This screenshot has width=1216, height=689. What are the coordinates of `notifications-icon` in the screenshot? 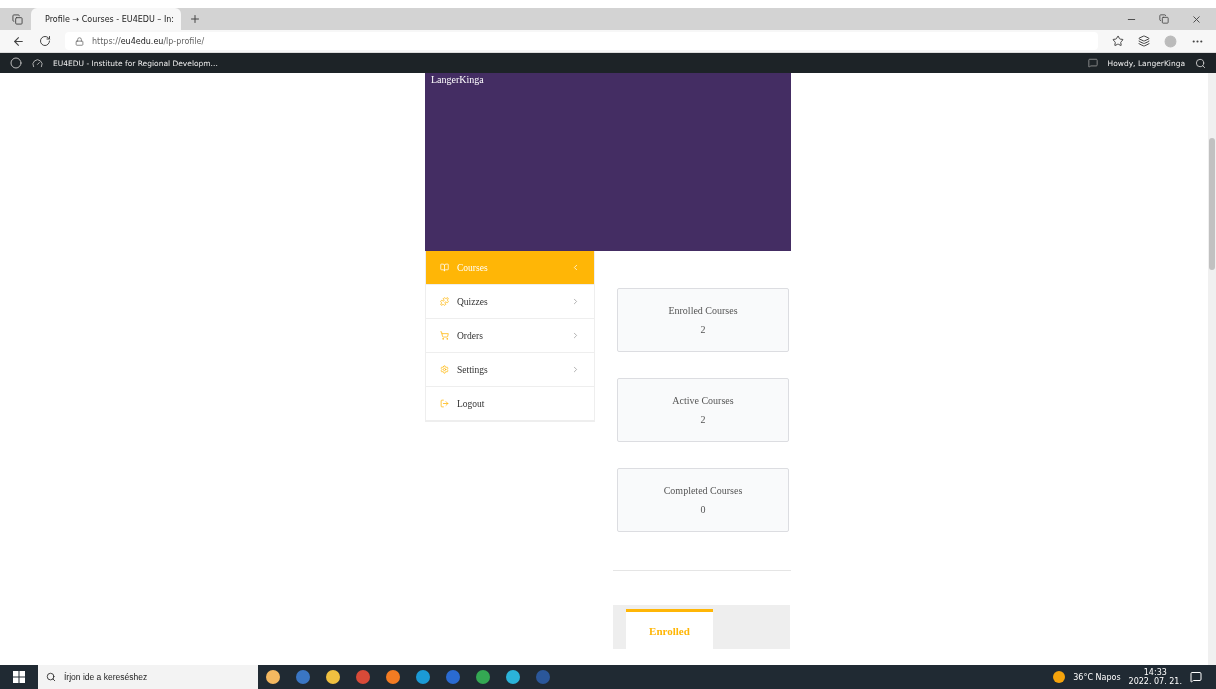 It's located at (1196, 677).